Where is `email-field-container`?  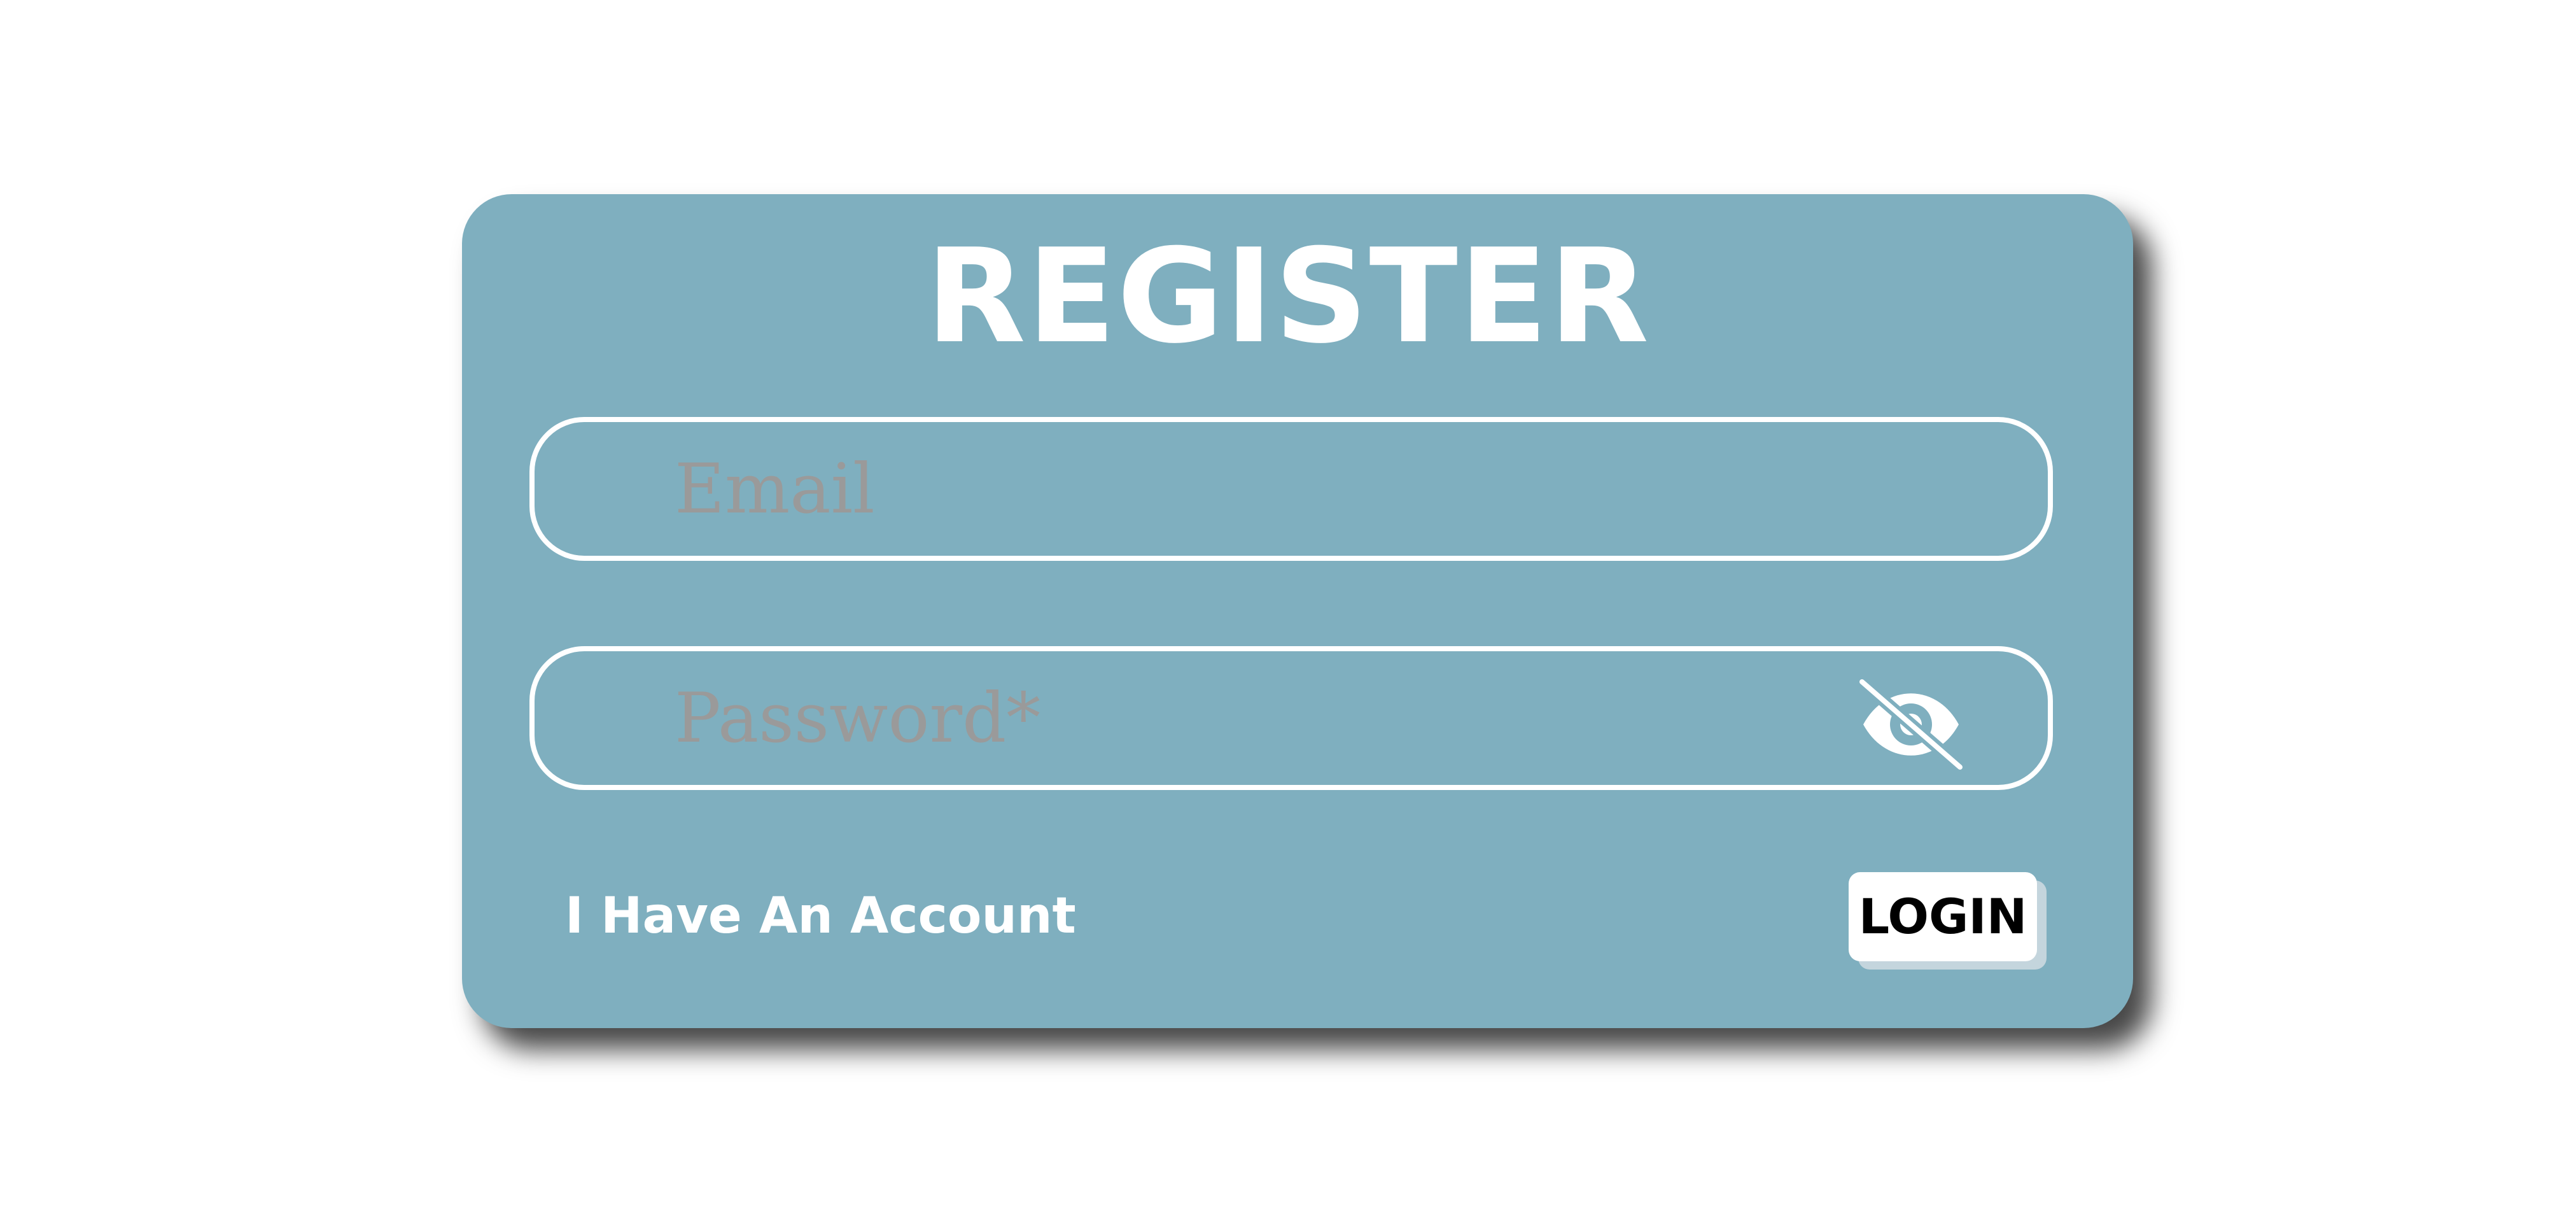
email-field-container is located at coordinates (1291, 489).